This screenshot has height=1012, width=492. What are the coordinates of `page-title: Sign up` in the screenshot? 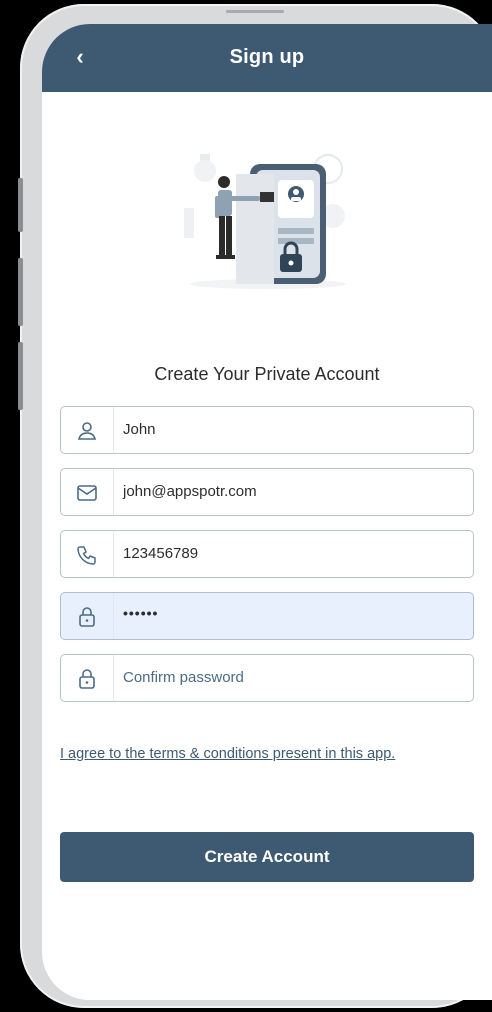 It's located at (267, 57).